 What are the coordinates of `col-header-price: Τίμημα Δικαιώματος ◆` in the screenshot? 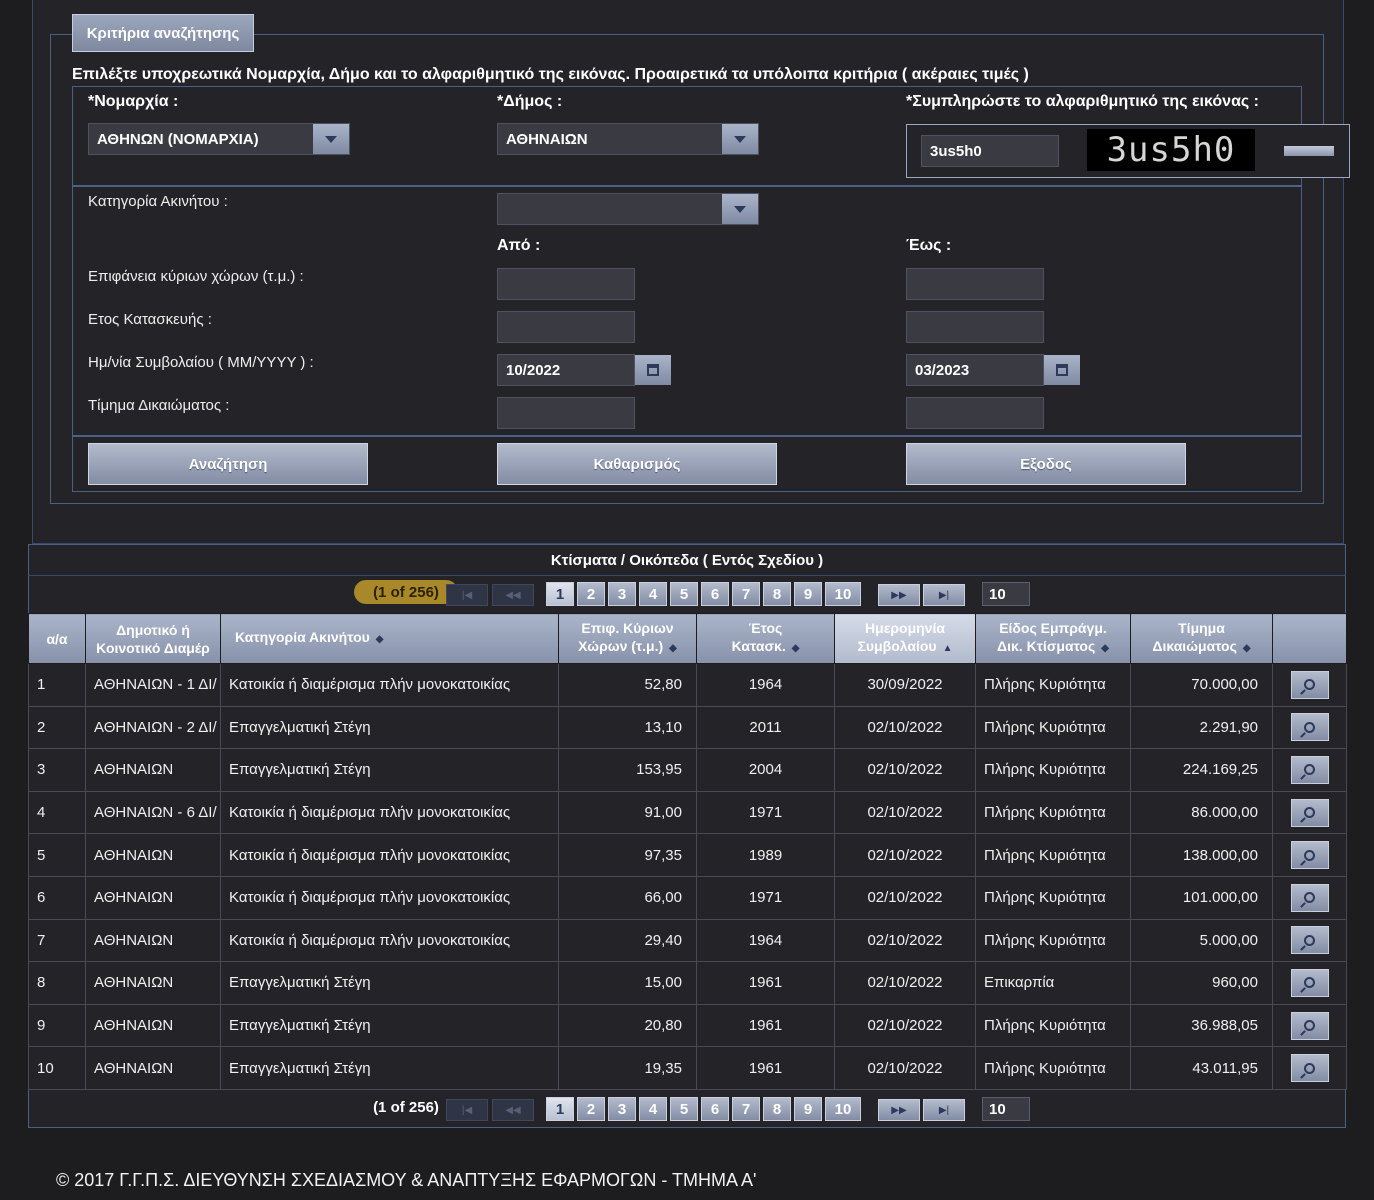 It's located at (1201, 638).